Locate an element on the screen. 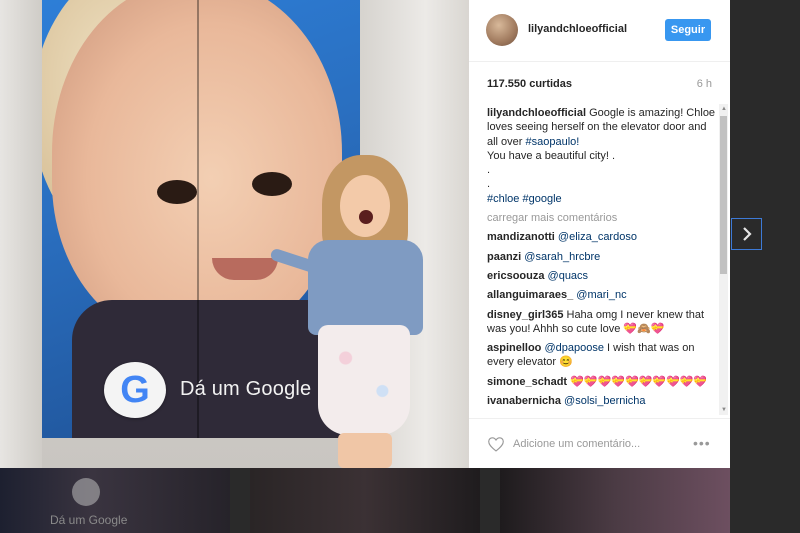 This screenshot has height=533, width=800. comment-username: mandizanotti is located at coordinates (521, 237).